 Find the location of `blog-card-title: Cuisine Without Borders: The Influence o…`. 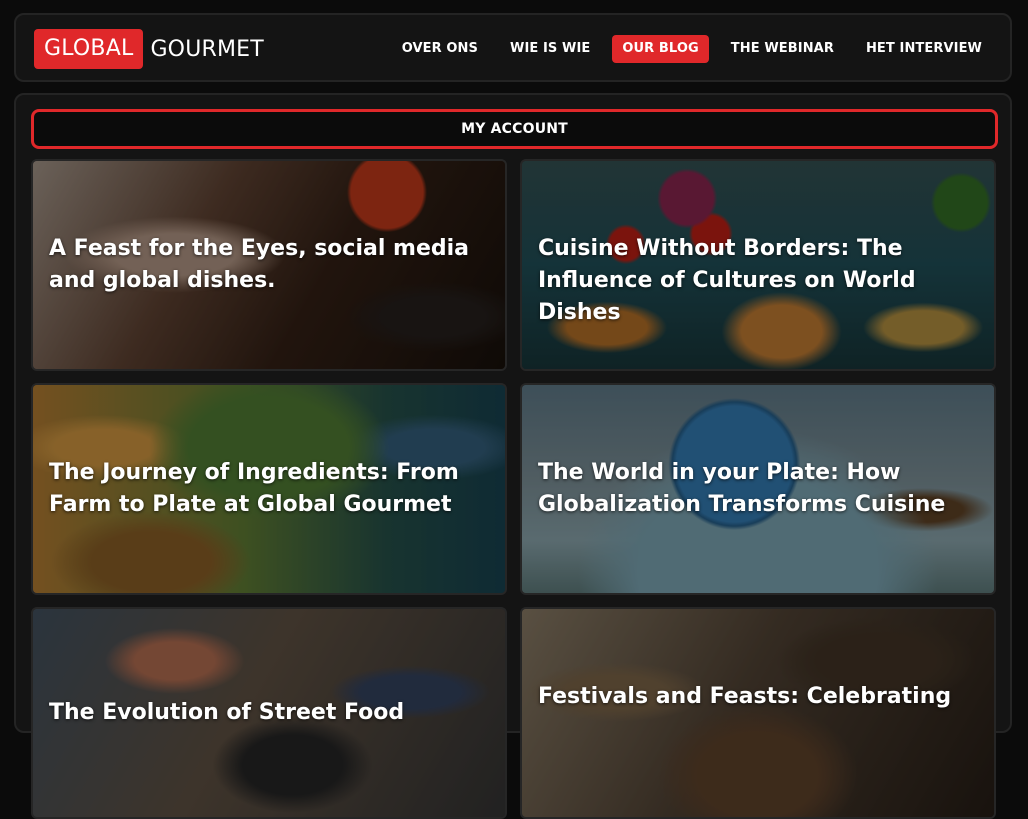

blog-card-title: Cuisine Without Borders: The Influence o… is located at coordinates (727, 280).